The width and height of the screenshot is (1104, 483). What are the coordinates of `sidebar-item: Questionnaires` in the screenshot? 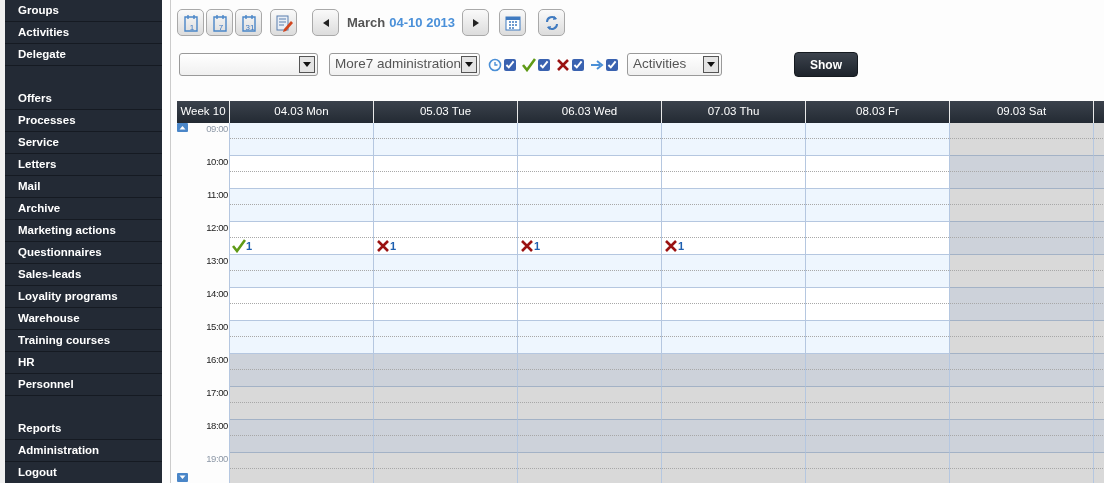 It's located at (83, 253).